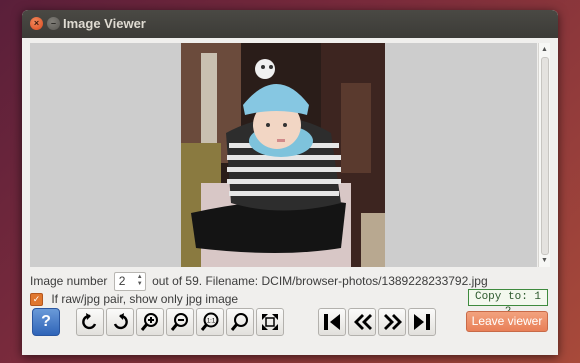 The image size is (580, 363). I want to click on help-button: ?, so click(46, 322).